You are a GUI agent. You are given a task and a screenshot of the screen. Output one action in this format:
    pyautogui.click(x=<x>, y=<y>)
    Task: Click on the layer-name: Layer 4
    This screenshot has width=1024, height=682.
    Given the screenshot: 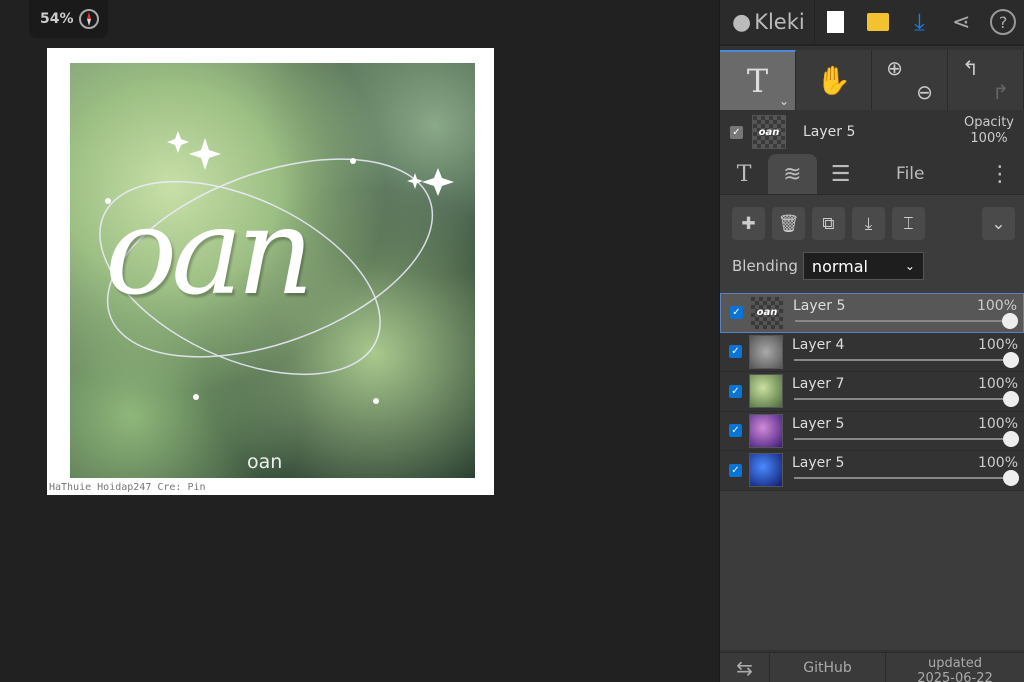 What is the action you would take?
    pyautogui.click(x=818, y=344)
    